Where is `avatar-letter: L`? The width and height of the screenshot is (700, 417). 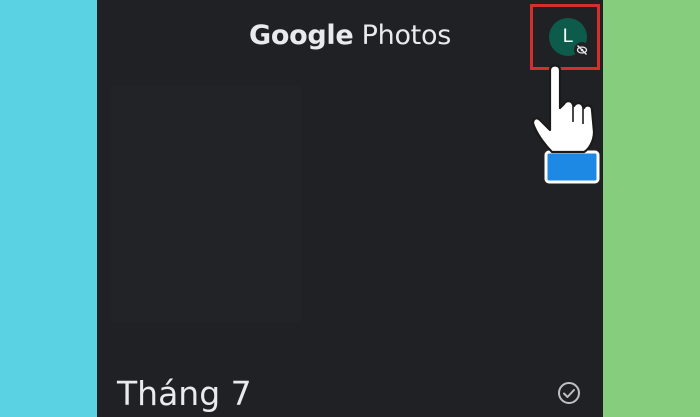 avatar-letter: L is located at coordinates (568, 36).